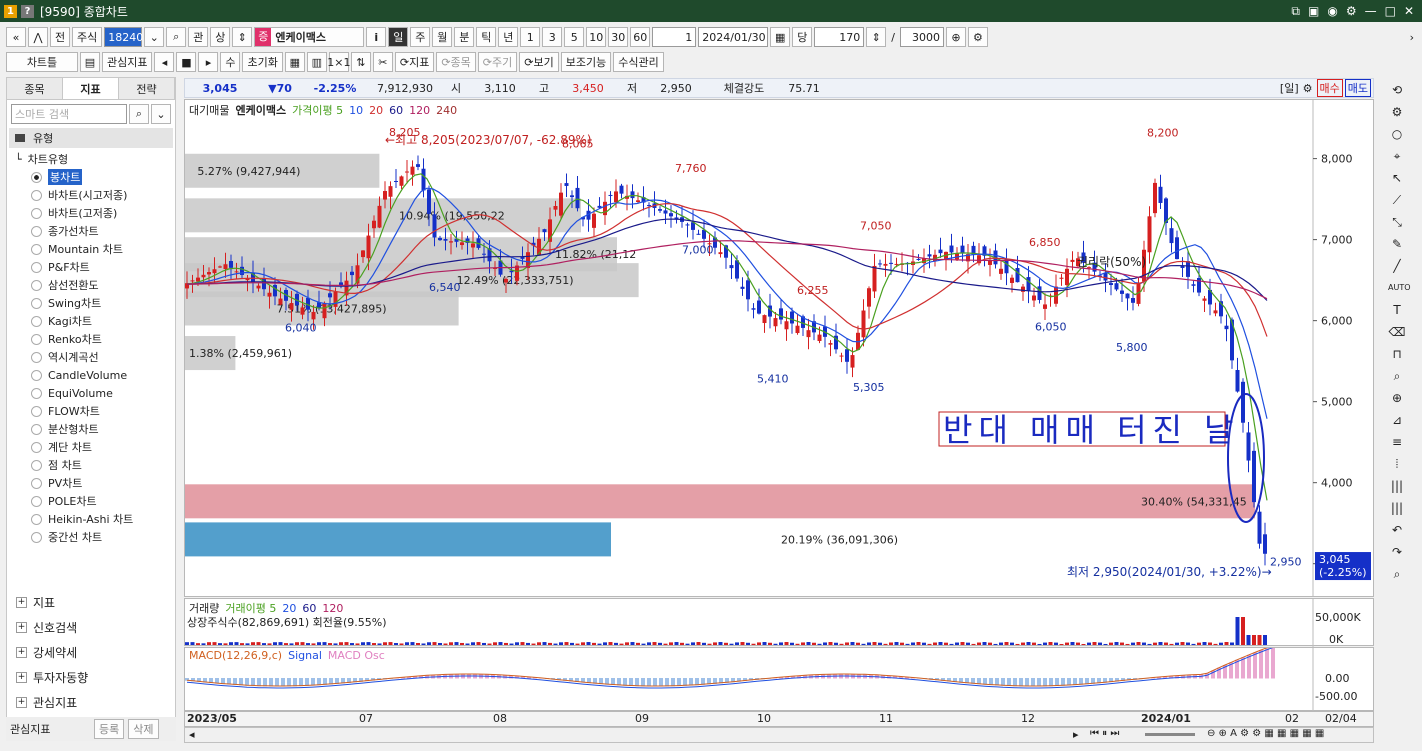  What do you see at coordinates (242, 37) in the screenshot?
I see `updown-stepper: ⇕` at bounding box center [242, 37].